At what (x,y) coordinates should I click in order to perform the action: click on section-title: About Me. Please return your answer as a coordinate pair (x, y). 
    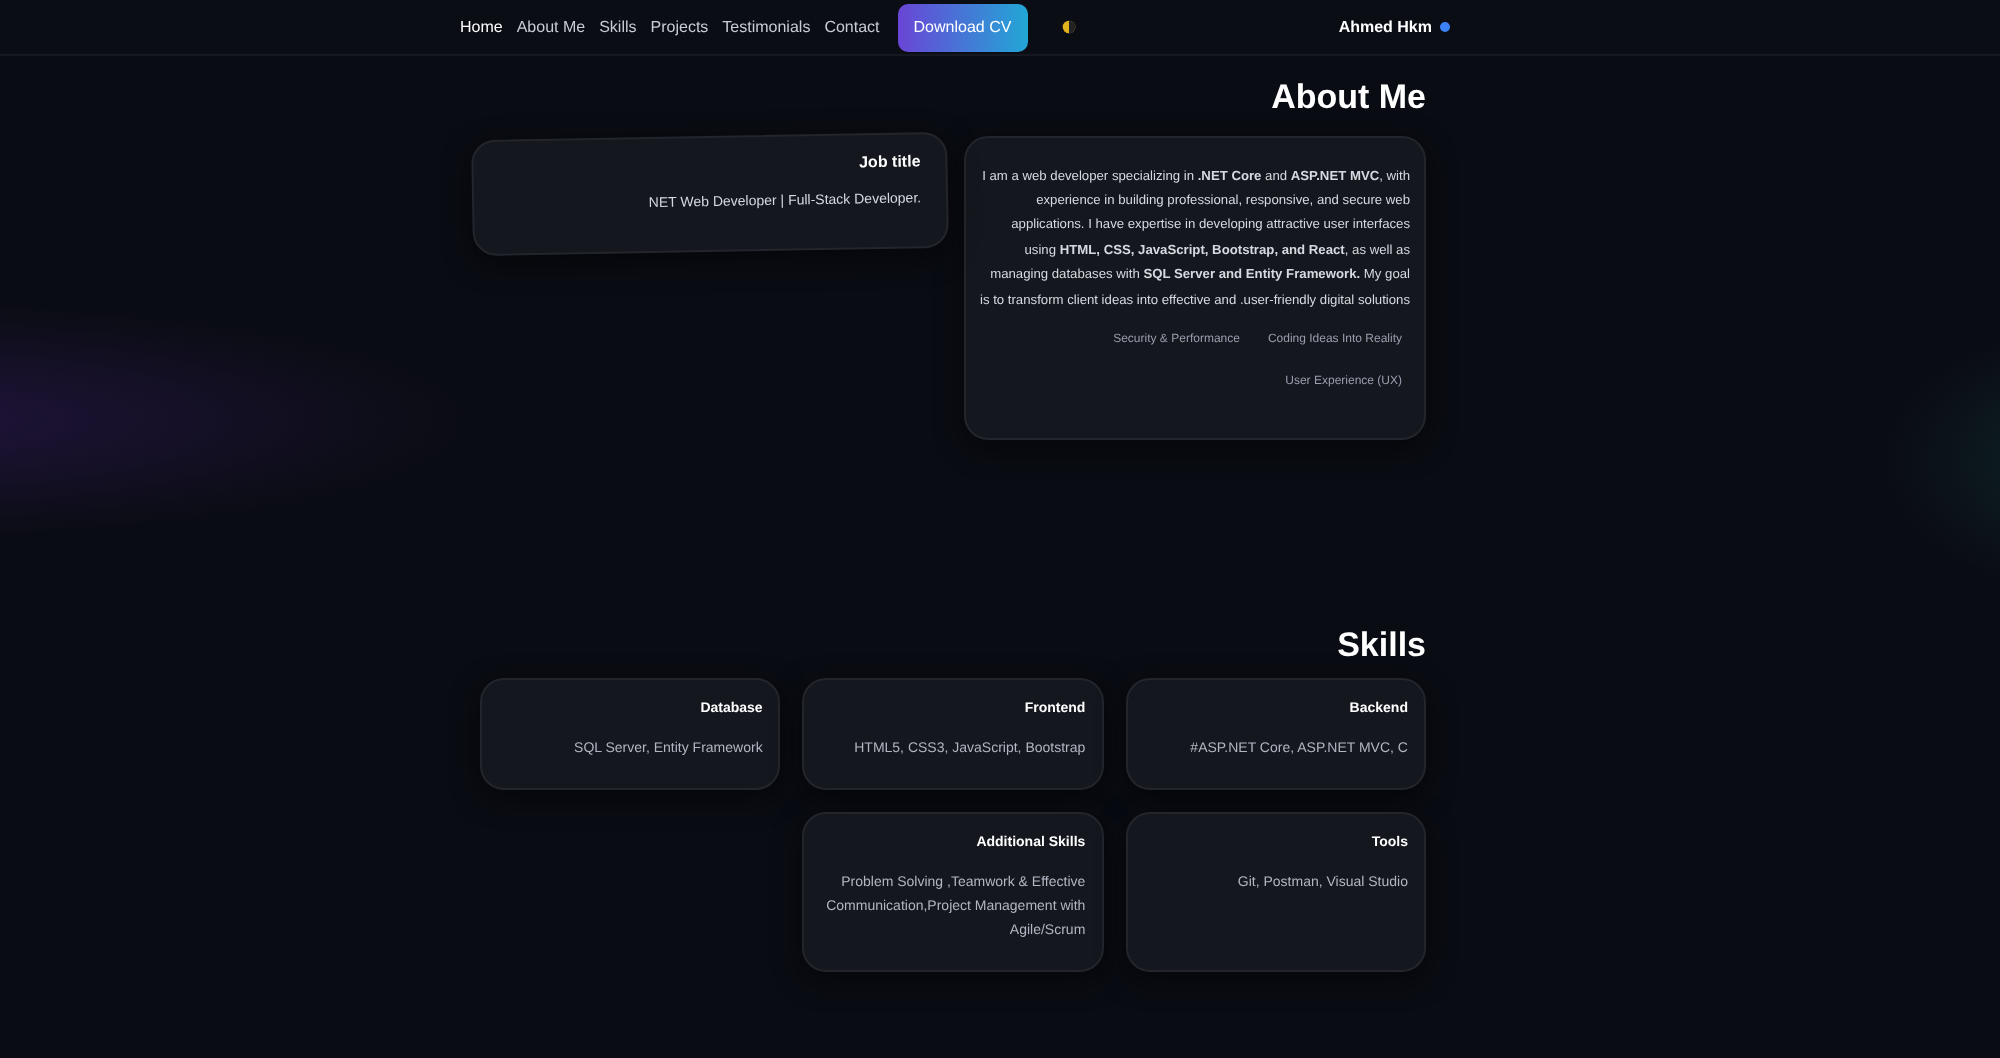
    Looking at the image, I should click on (1348, 98).